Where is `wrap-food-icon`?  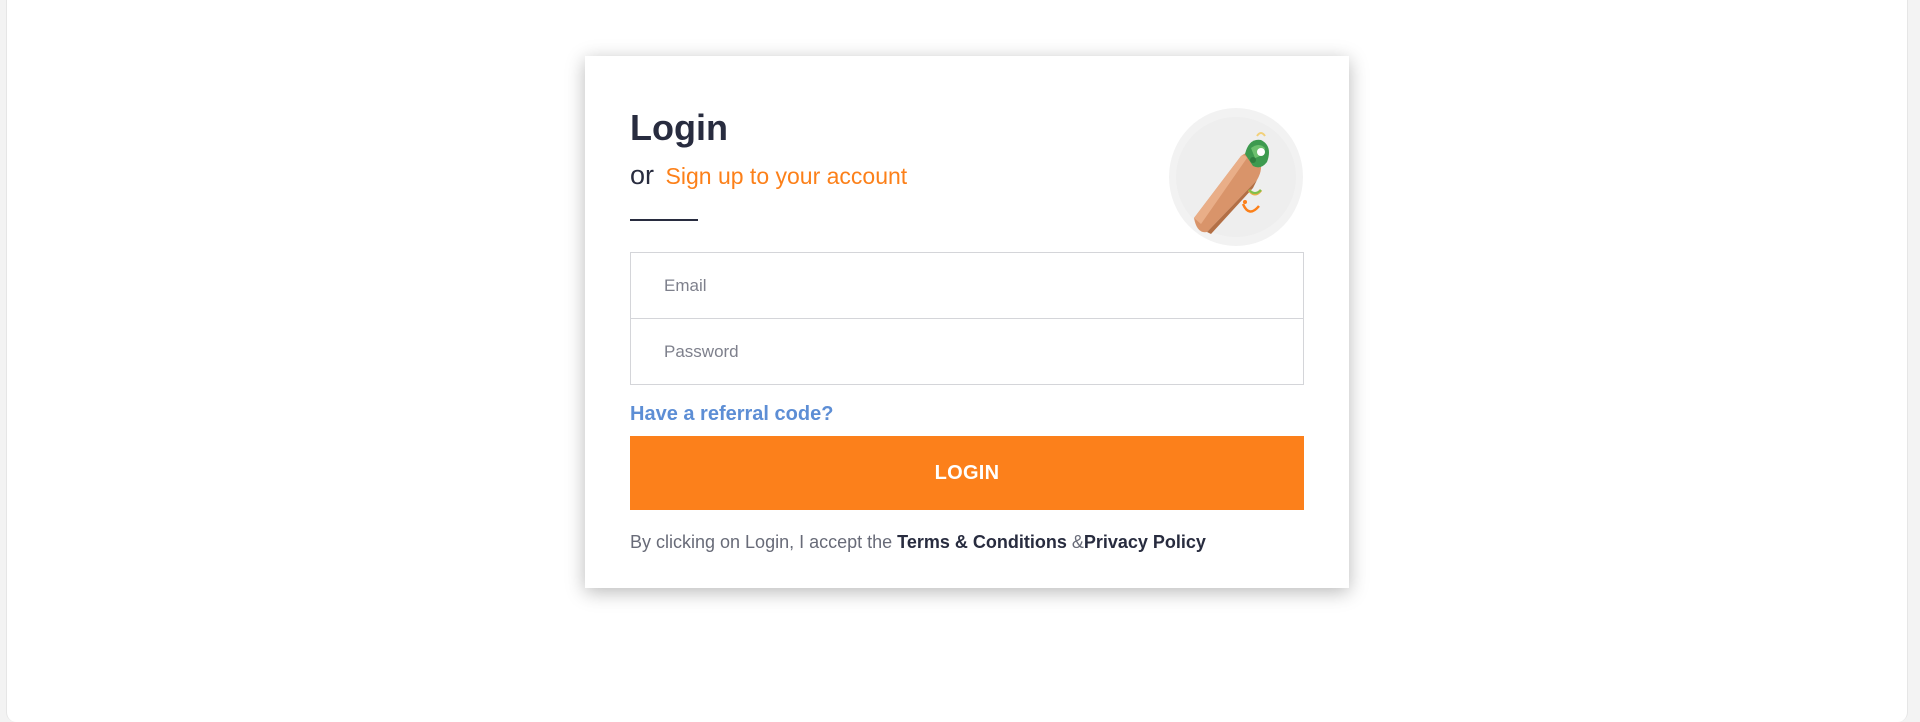 wrap-food-icon is located at coordinates (1236, 177).